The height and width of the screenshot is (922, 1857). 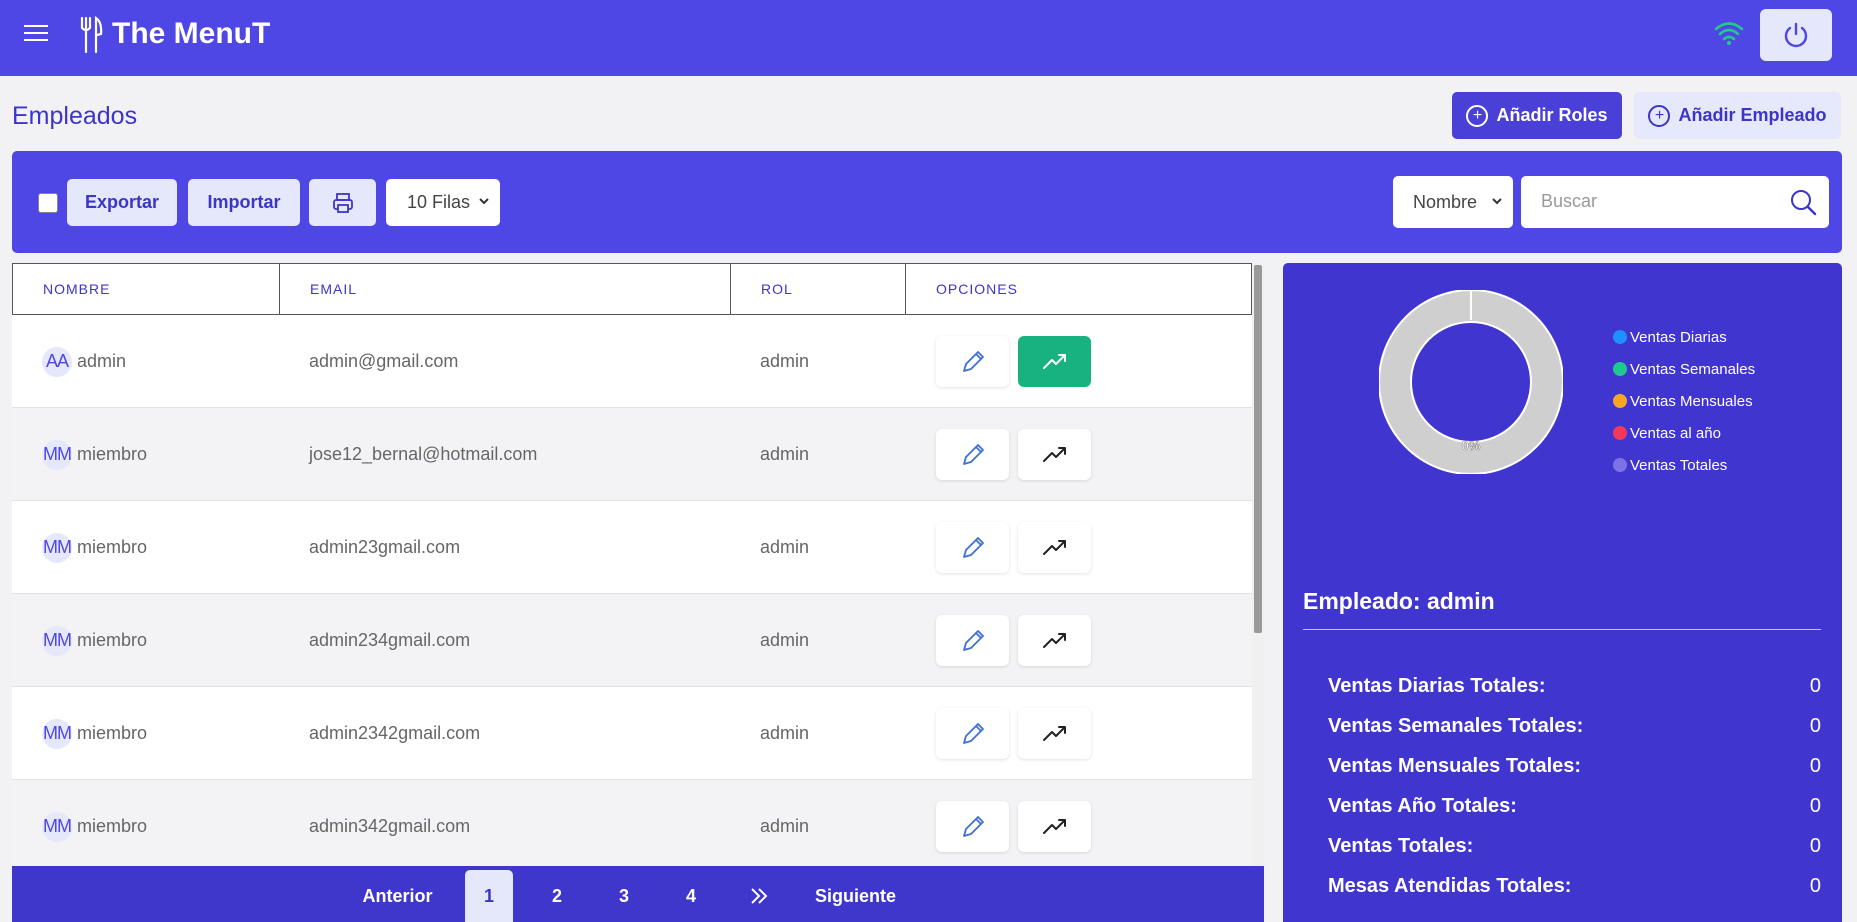 What do you see at coordinates (146, 289) in the screenshot?
I see `column-header-name: NOMBRE` at bounding box center [146, 289].